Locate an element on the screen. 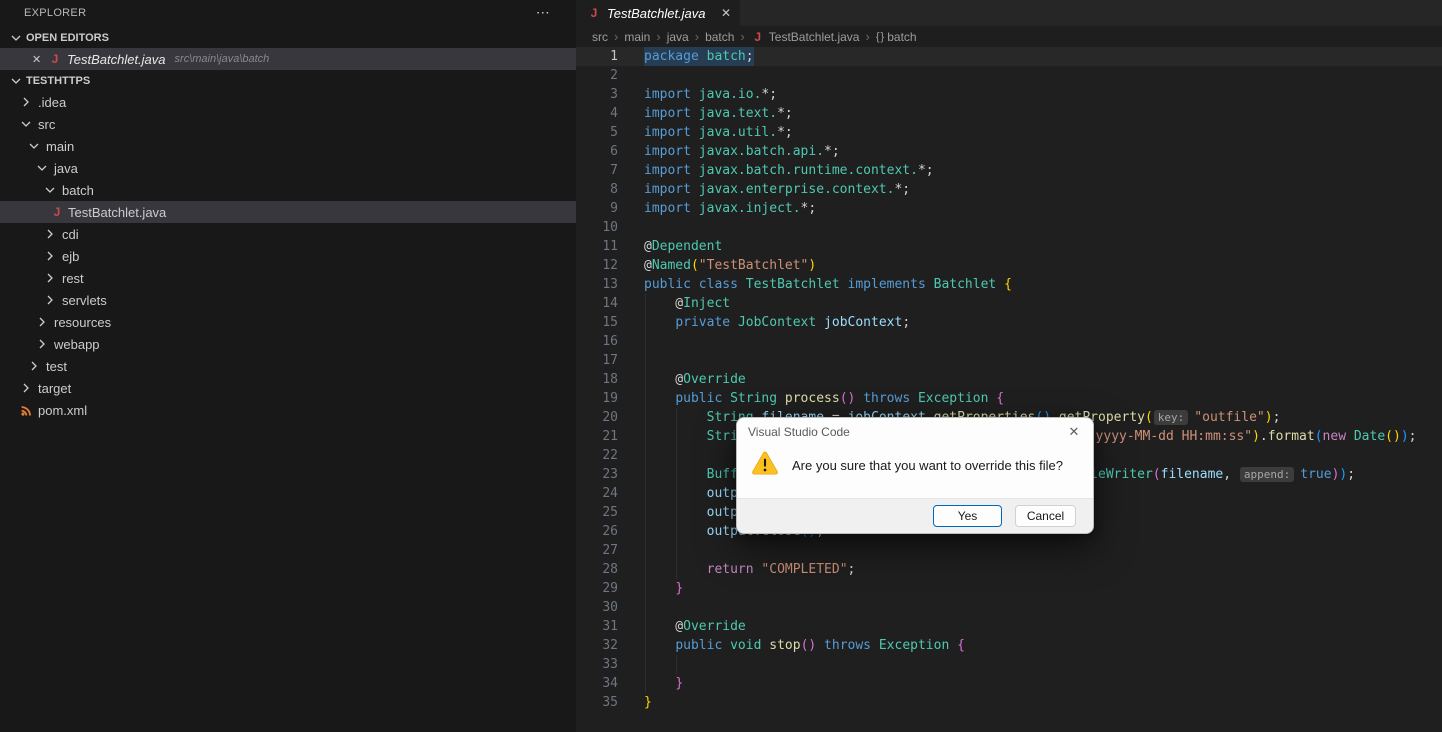 This screenshot has height=732, width=1442. code-line-10: 10 is located at coordinates (1009, 227).